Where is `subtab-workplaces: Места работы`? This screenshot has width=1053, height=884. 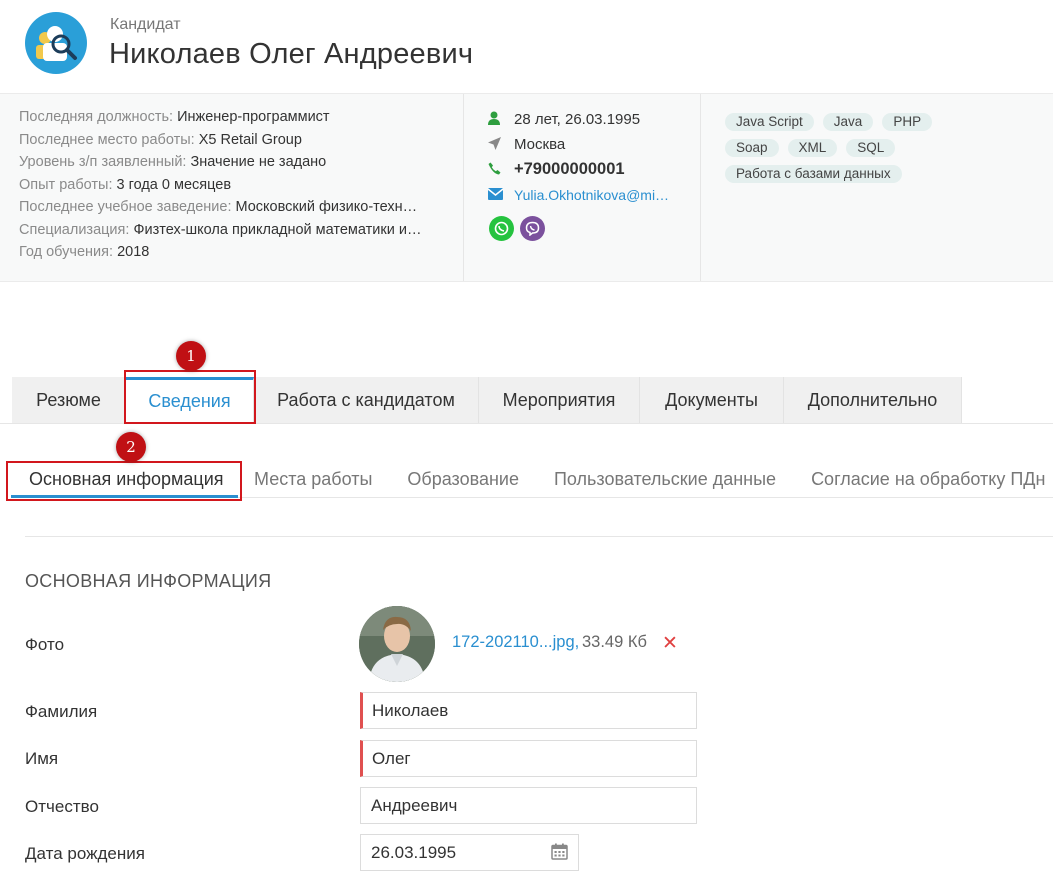
subtab-workplaces: Места работы is located at coordinates (313, 480).